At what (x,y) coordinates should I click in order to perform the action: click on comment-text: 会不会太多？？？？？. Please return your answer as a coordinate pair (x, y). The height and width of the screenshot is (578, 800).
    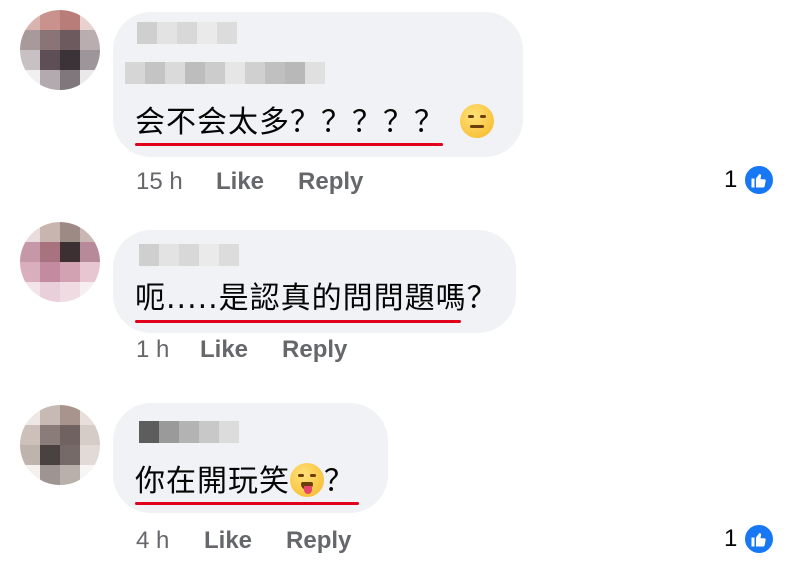
    Looking at the image, I should click on (314, 123).